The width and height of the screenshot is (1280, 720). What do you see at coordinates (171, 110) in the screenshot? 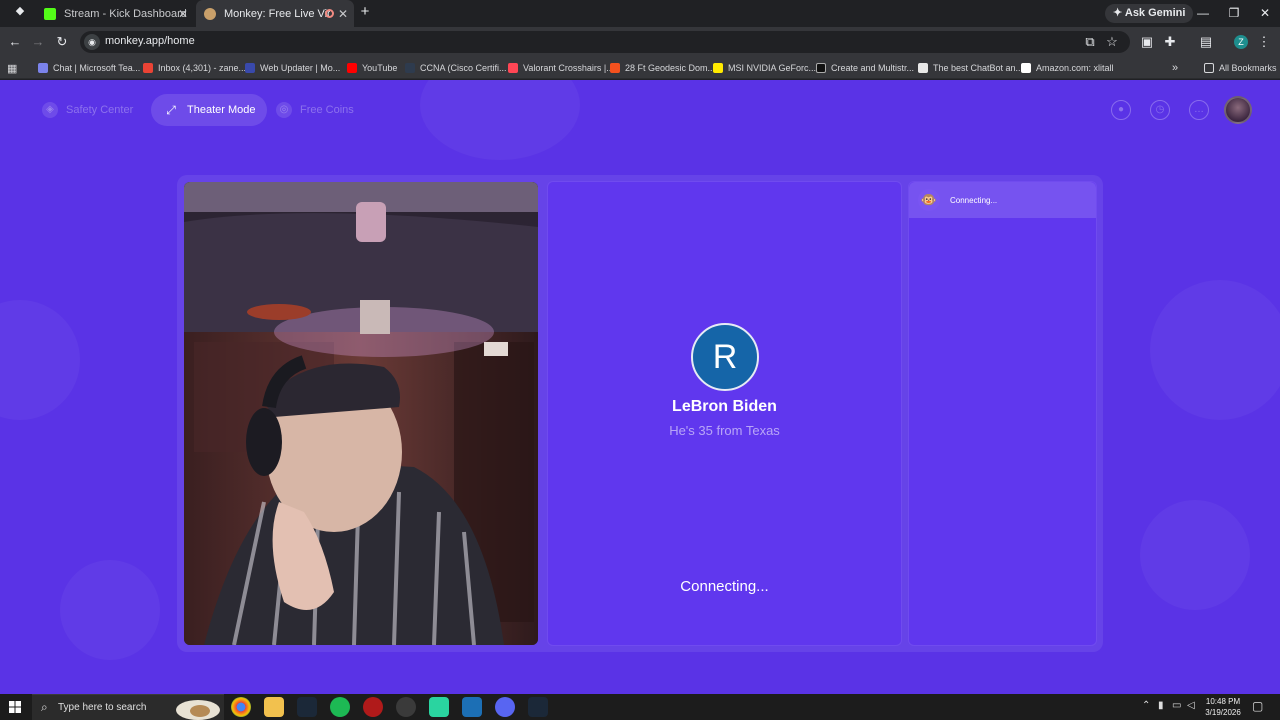
I see `expand-icon: ⤢` at bounding box center [171, 110].